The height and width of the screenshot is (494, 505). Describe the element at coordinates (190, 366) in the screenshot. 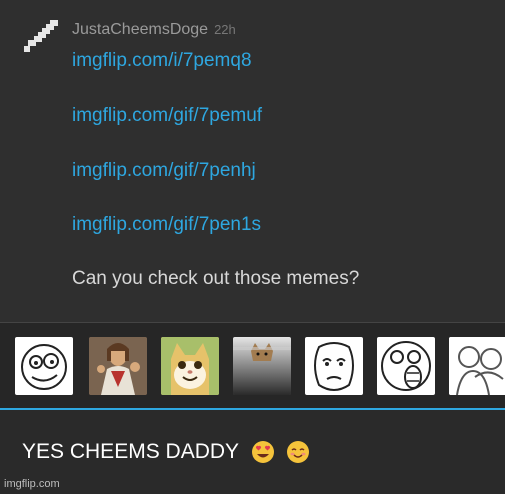

I see `smiling-cat-icon` at that location.